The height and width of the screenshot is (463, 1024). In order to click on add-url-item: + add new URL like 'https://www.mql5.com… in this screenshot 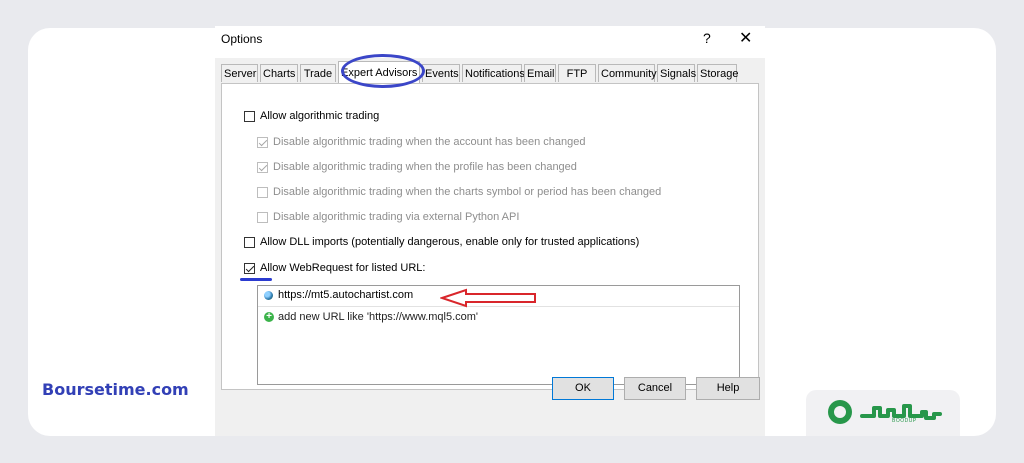, I will do `click(498, 318)`.